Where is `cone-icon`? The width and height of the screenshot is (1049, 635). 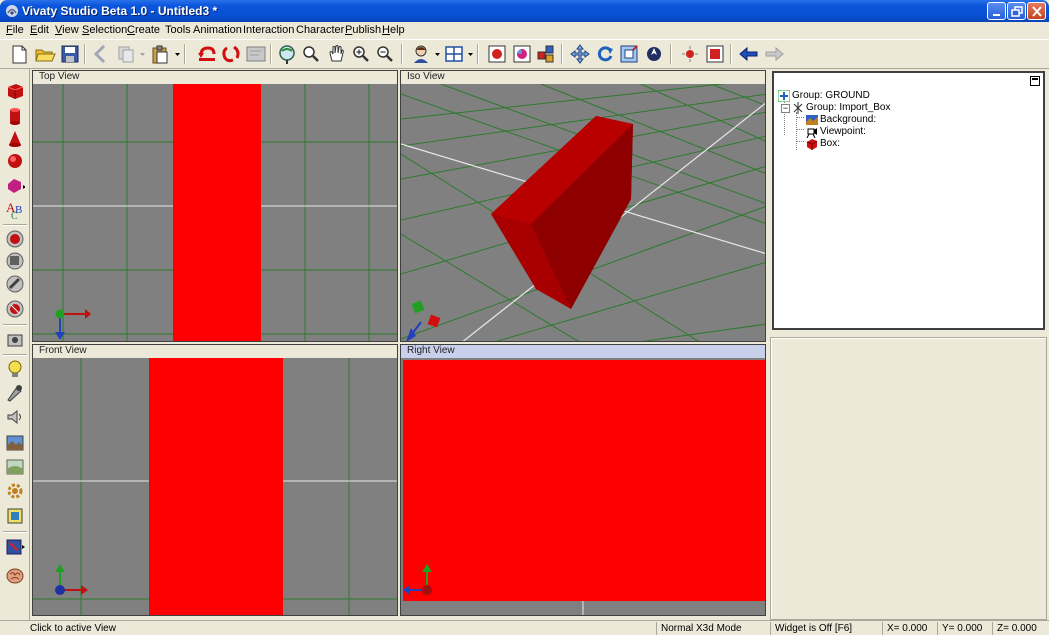 cone-icon is located at coordinates (15, 139).